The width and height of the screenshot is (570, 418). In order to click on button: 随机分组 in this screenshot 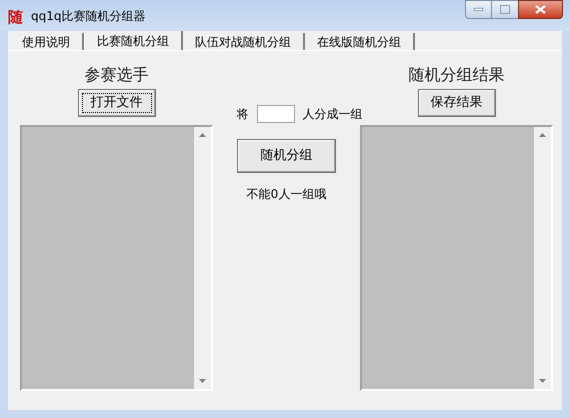, I will do `click(286, 156)`.